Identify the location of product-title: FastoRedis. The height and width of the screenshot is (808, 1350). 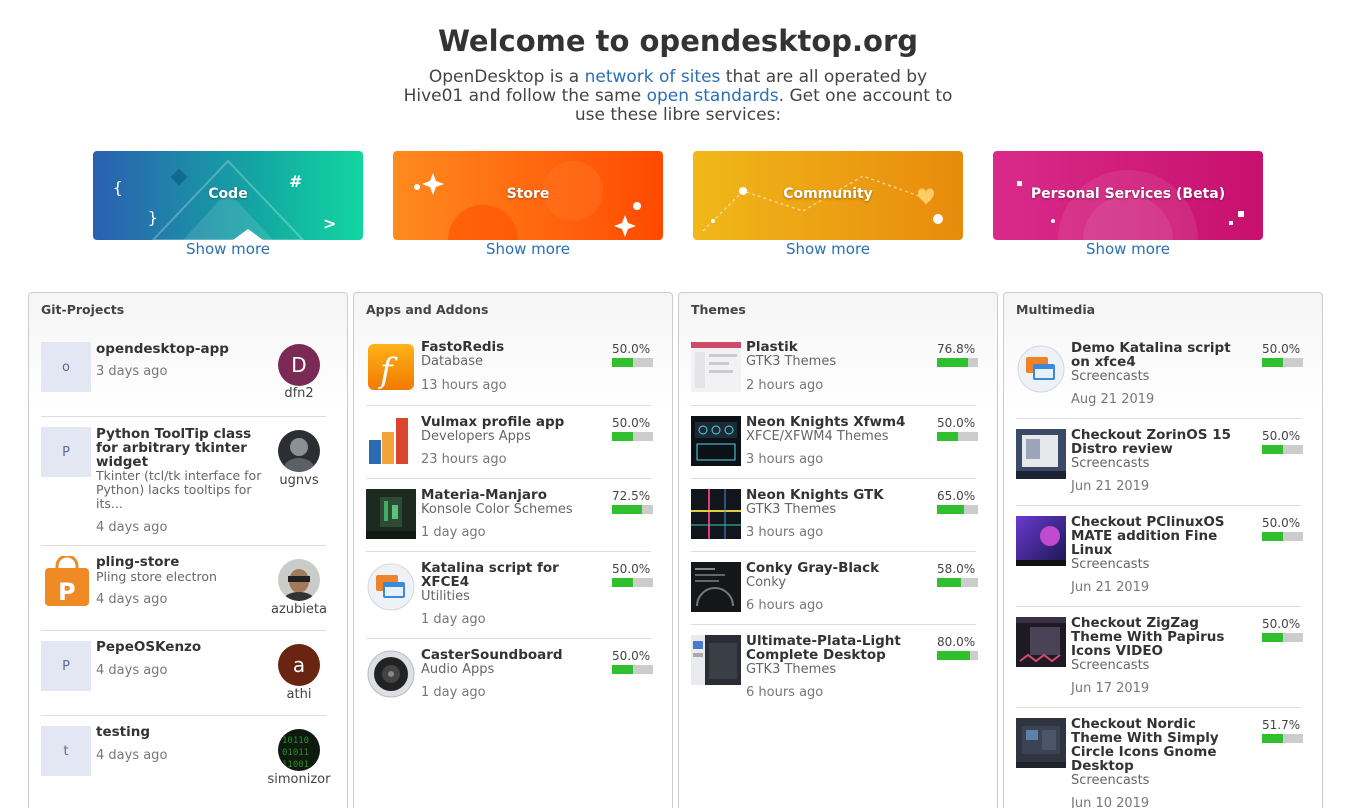
(506, 347).